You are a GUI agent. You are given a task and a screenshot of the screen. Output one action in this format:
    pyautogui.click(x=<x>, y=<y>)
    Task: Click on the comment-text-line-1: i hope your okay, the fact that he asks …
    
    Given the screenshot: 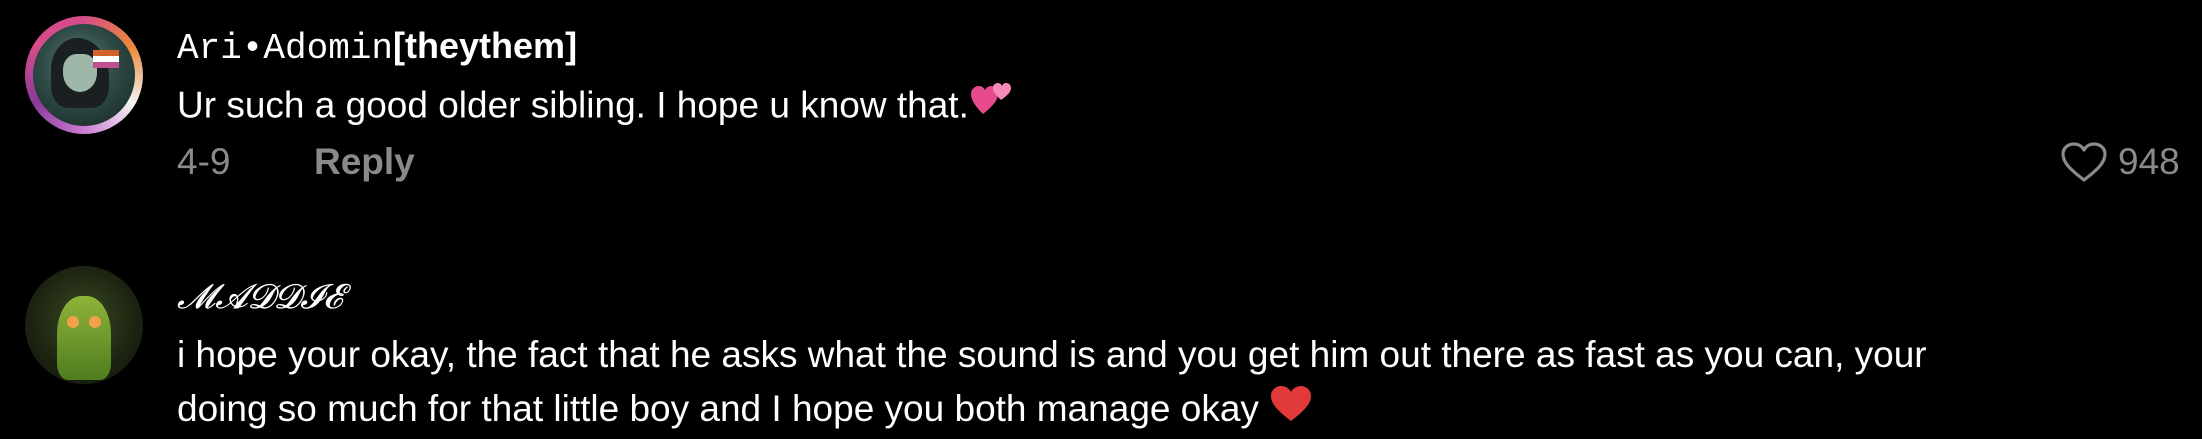 What is the action you would take?
    pyautogui.click(x=1052, y=354)
    